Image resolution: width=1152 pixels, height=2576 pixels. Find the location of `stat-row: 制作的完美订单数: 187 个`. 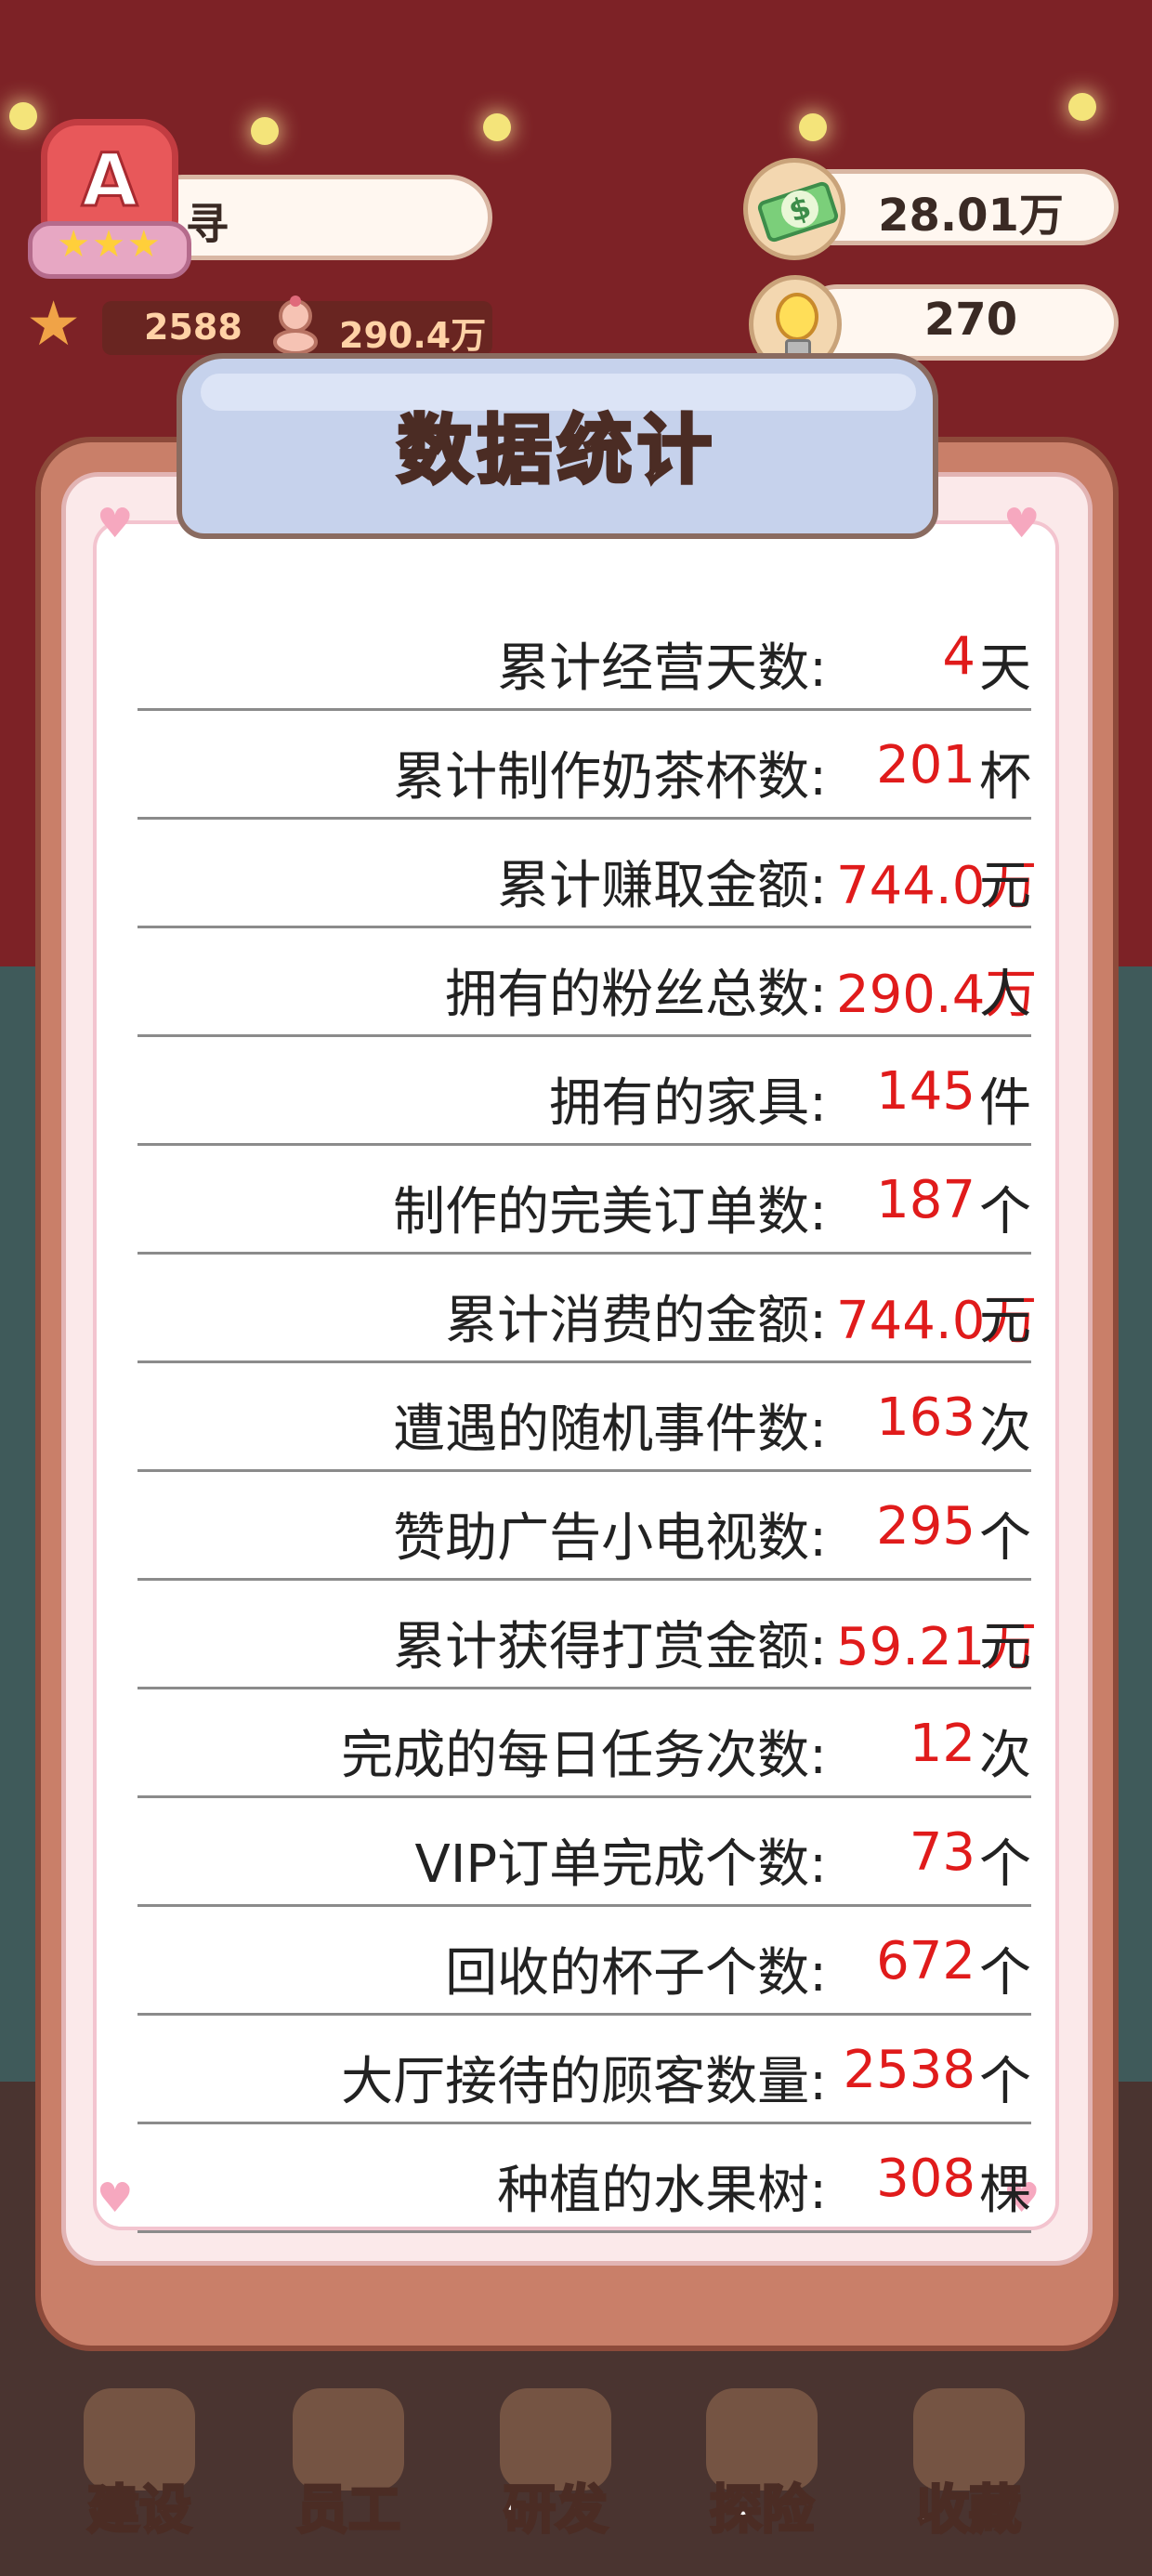

stat-row: 制作的完美订单数: 187 个 is located at coordinates (584, 1200).